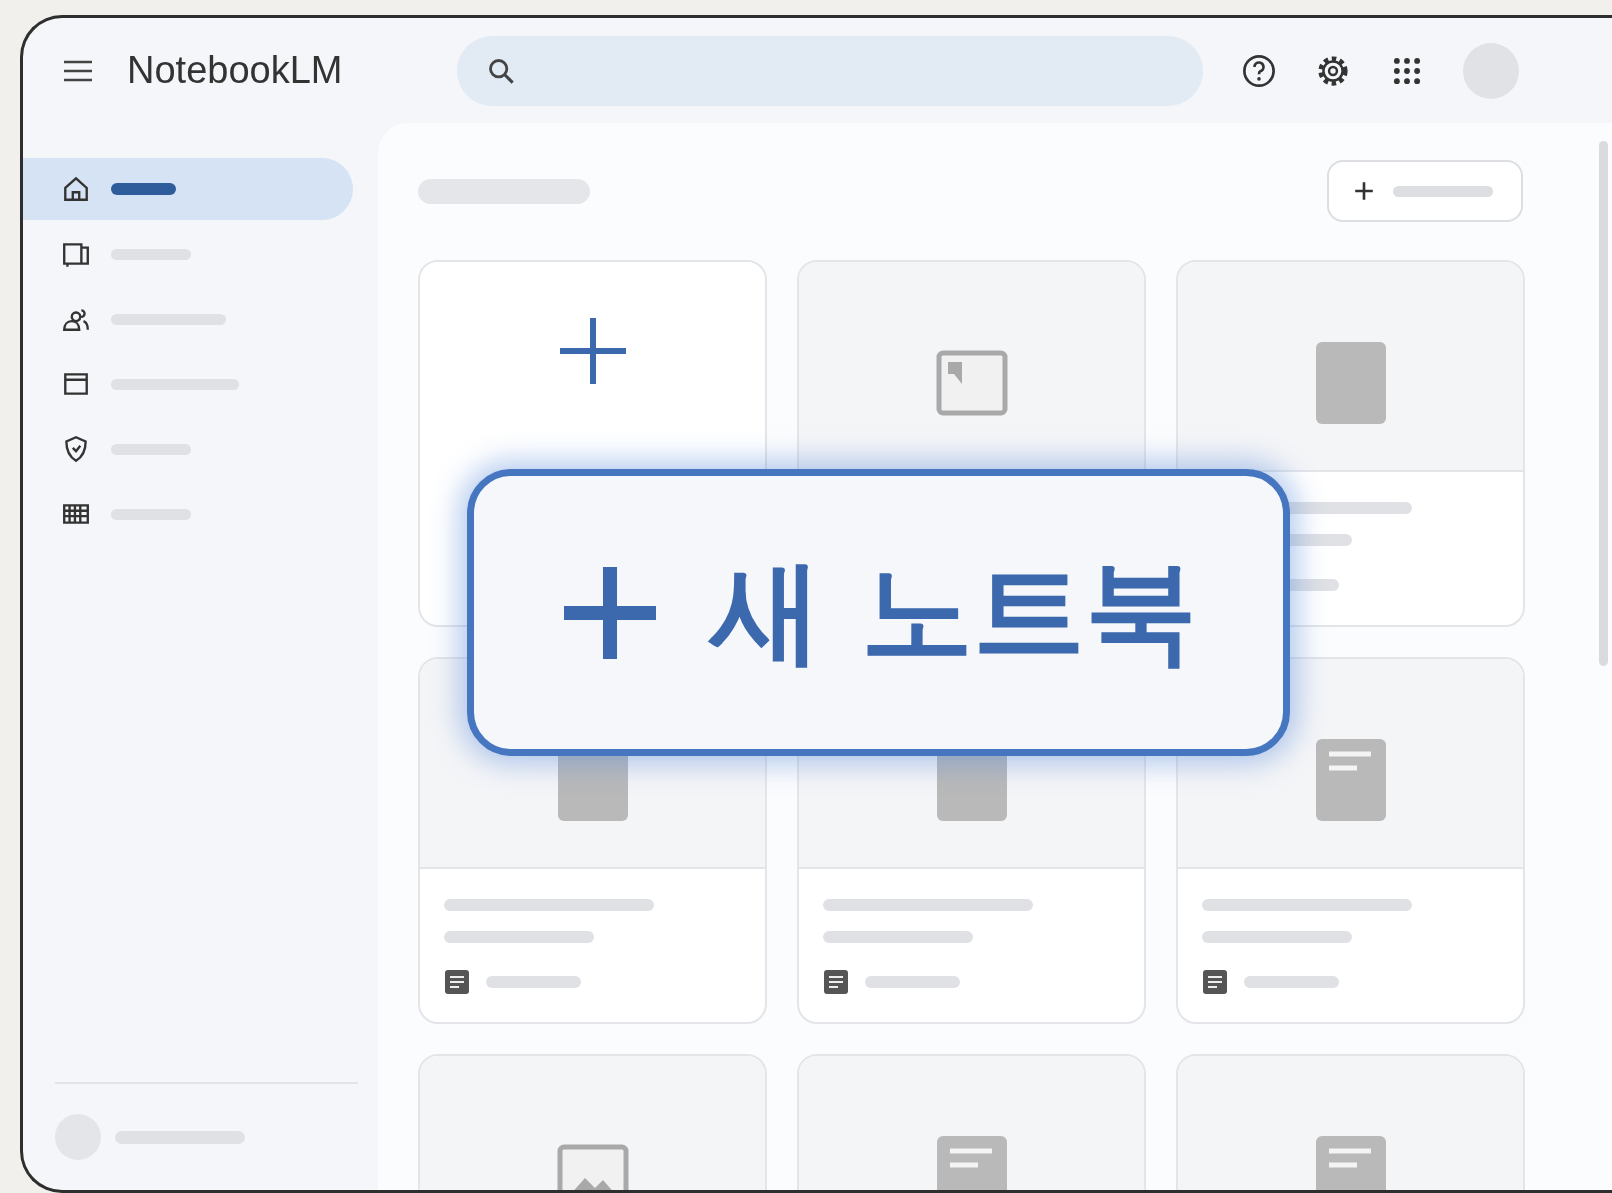  What do you see at coordinates (1603, 403) in the screenshot?
I see `scrollbar` at bounding box center [1603, 403].